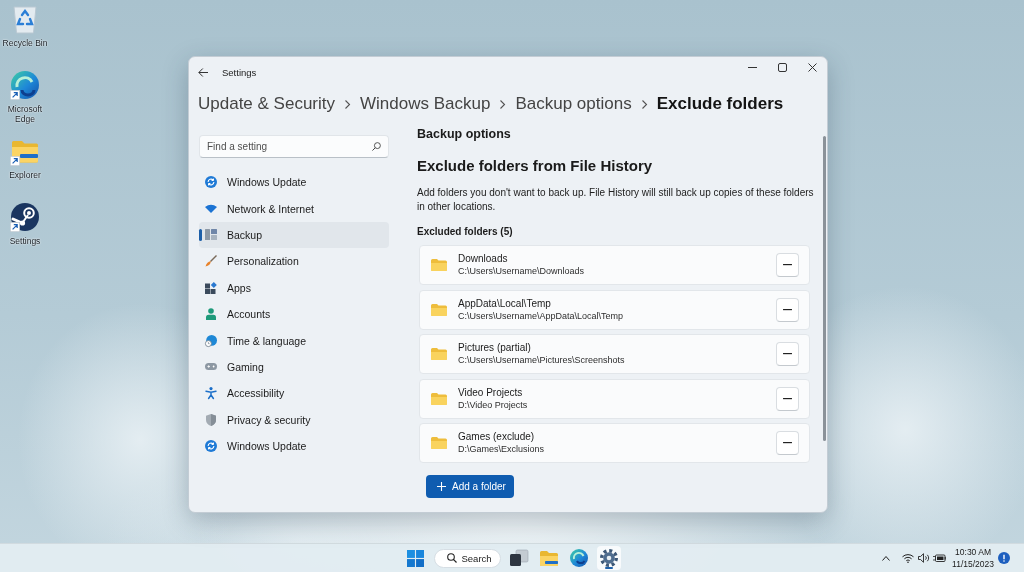 The image size is (1024, 572). I want to click on nav-item: Backup, so click(294, 235).